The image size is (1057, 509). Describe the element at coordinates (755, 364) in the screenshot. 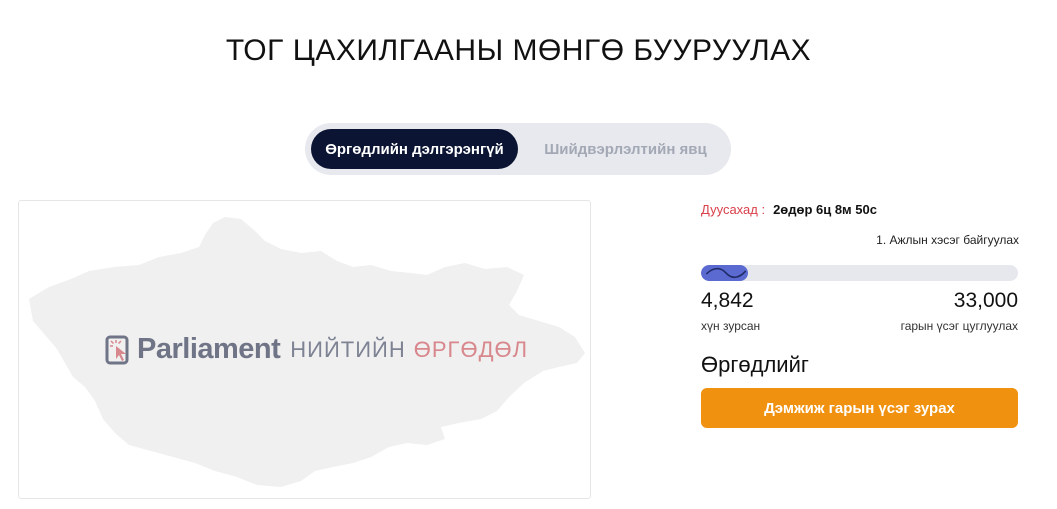

I see `sign-heading: Өргөдлийг` at that location.